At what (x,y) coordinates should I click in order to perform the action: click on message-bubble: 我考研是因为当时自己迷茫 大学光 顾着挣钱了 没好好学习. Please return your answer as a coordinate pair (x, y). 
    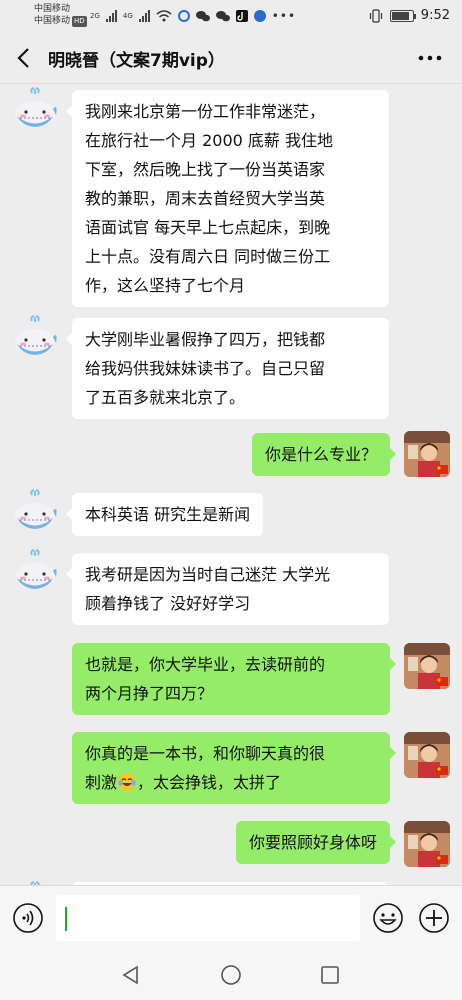
    Looking at the image, I should click on (227, 589).